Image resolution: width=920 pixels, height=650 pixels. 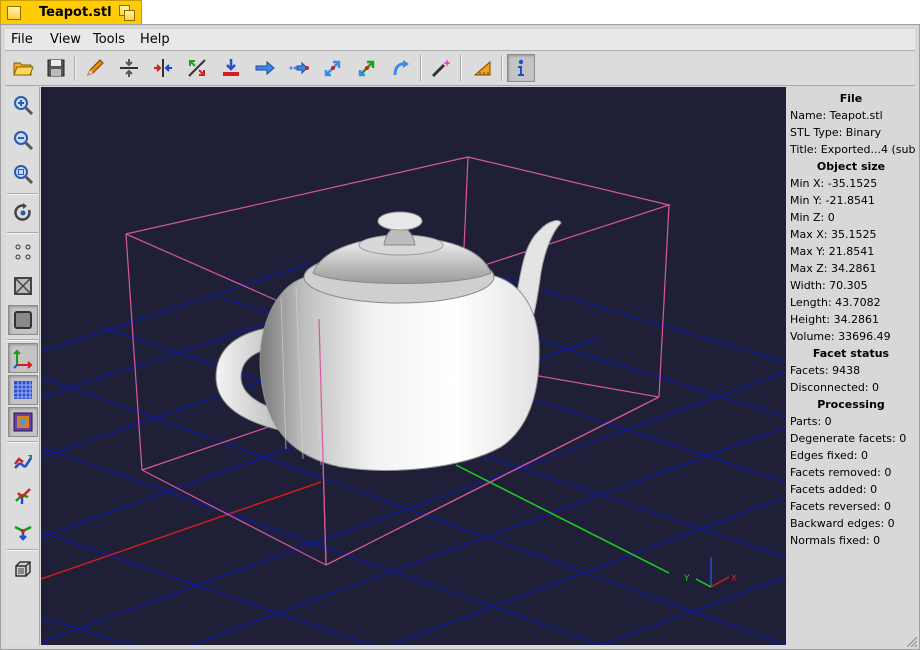 I want to click on mirror-xz-icon, so click(x=197, y=68).